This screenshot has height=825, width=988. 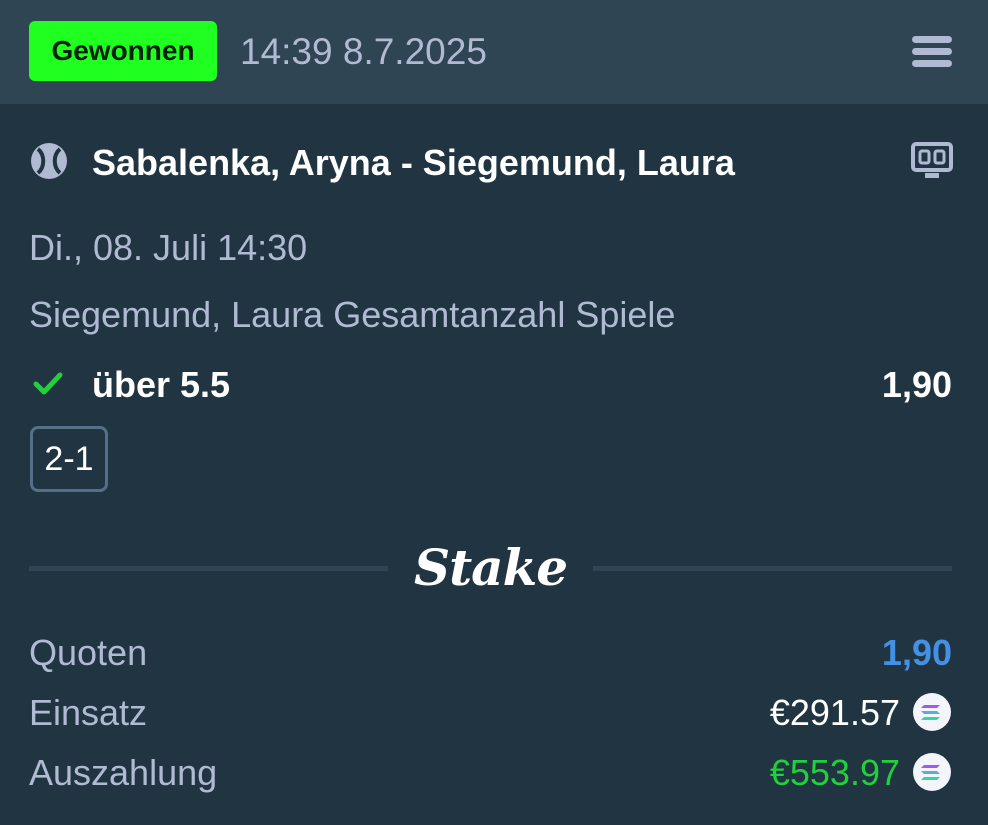 I want to click on divider-left, so click(x=208, y=568).